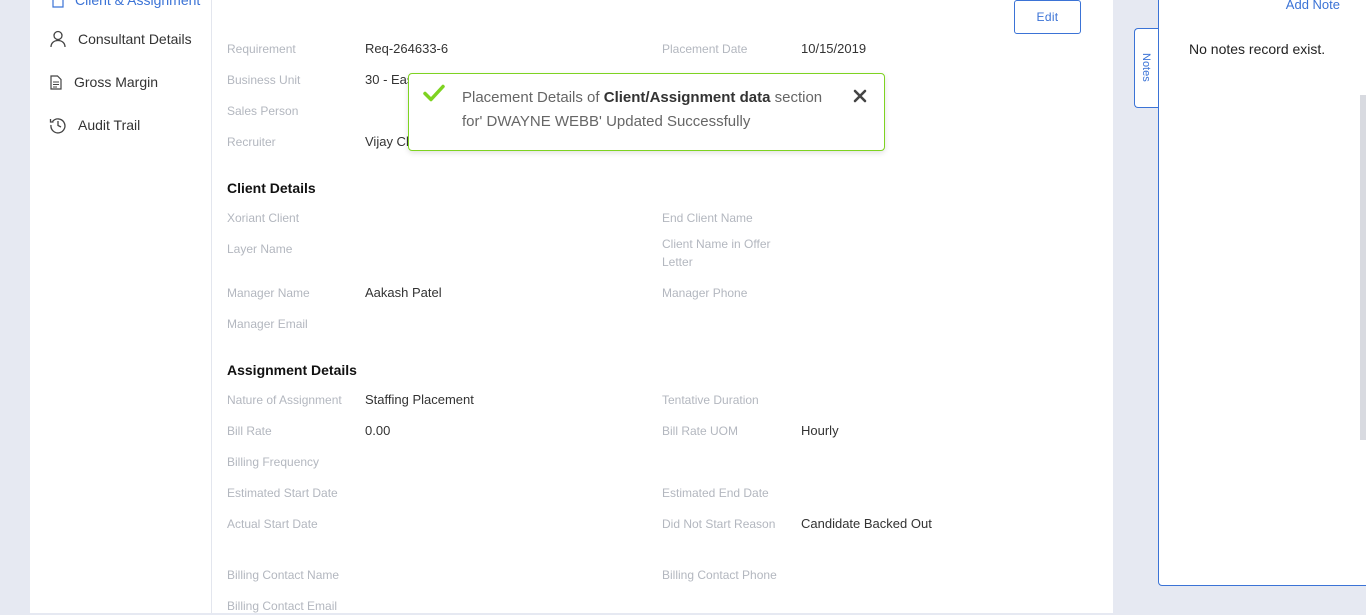 The width and height of the screenshot is (1366, 615). Describe the element at coordinates (284, 400) in the screenshot. I see `nature-of-assignment-label: Nature of Assignment` at that location.